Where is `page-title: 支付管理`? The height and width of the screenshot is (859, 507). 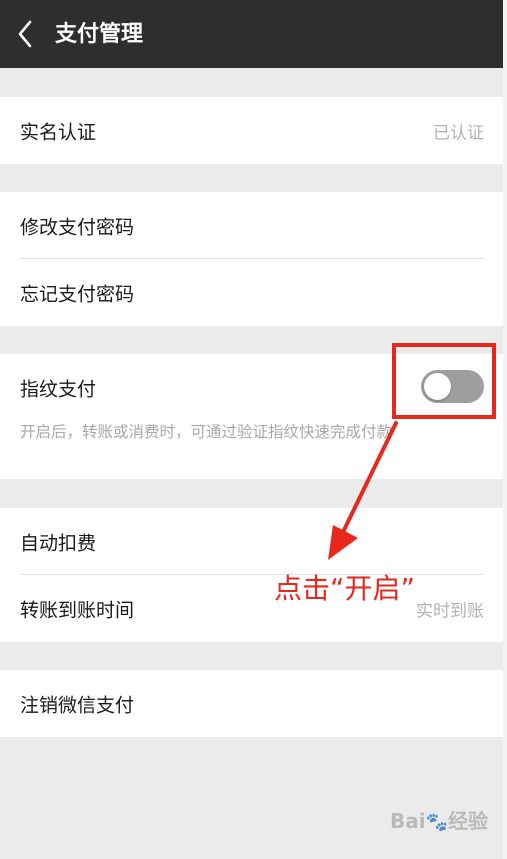
page-title: 支付管理 is located at coordinates (99, 34).